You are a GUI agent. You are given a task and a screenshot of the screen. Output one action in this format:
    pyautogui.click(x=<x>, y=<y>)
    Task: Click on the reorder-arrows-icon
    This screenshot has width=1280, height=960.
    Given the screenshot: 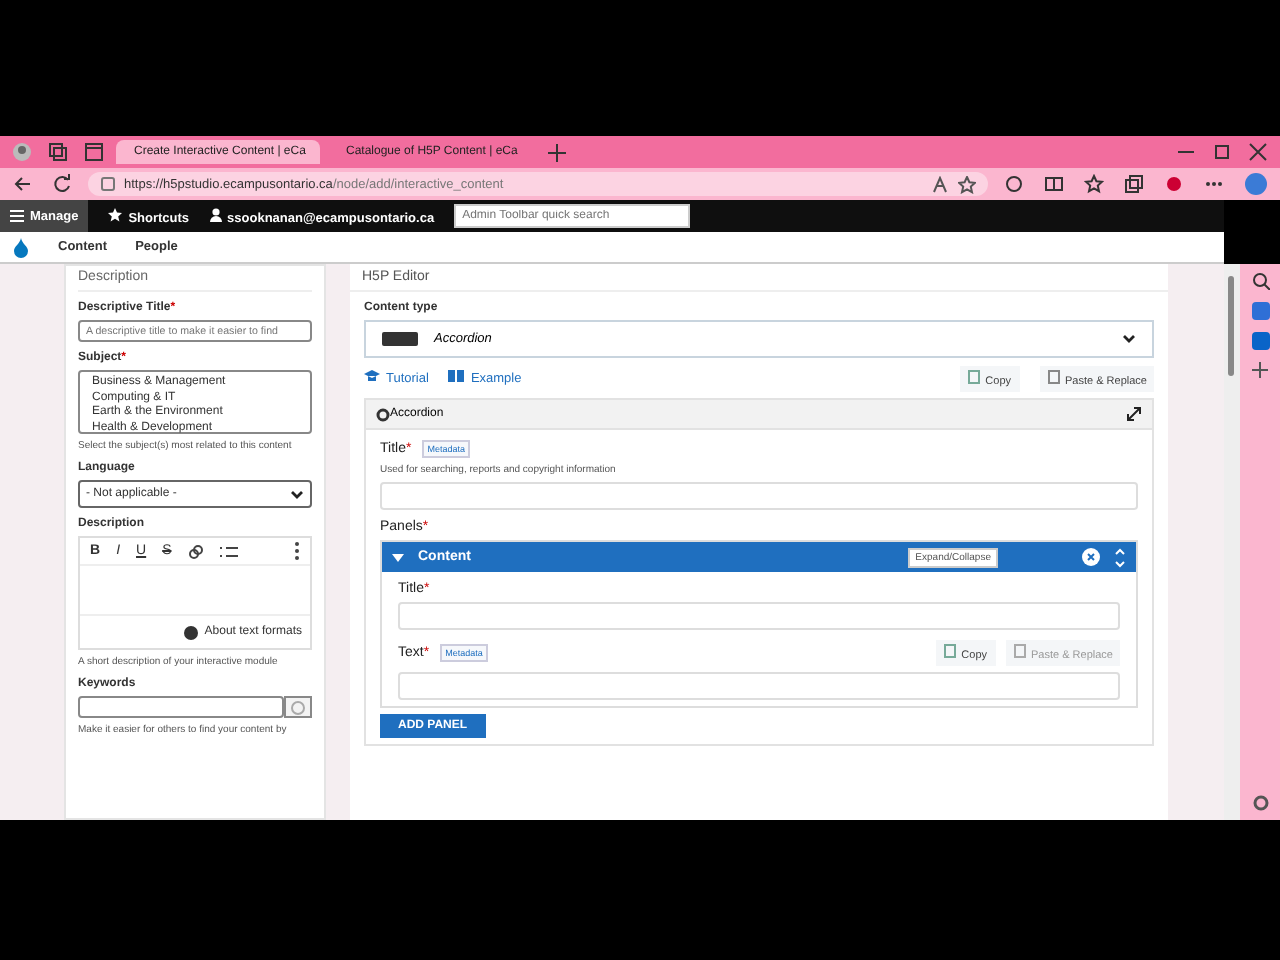 What is the action you would take?
    pyautogui.click(x=1120, y=557)
    